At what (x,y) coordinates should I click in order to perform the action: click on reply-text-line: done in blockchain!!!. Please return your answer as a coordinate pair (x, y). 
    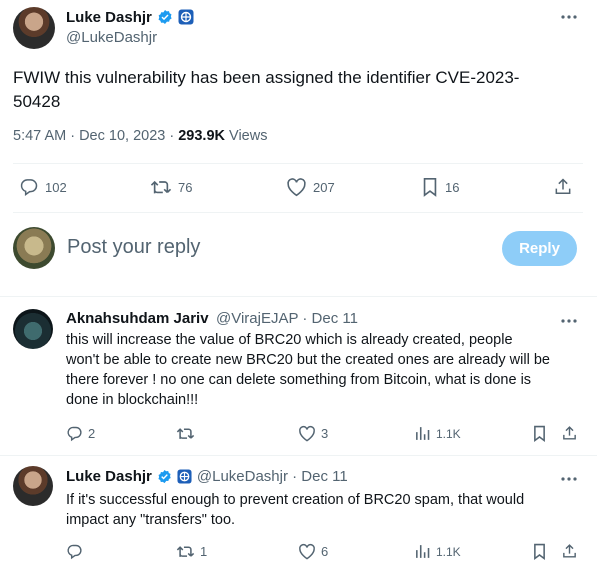
    Looking at the image, I should click on (132, 400).